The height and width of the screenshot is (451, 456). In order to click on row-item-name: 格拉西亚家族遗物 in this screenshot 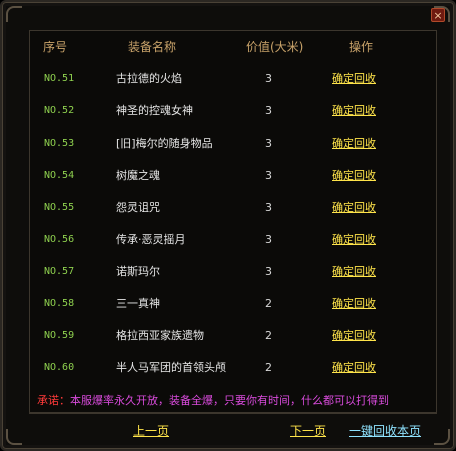, I will do `click(160, 335)`.